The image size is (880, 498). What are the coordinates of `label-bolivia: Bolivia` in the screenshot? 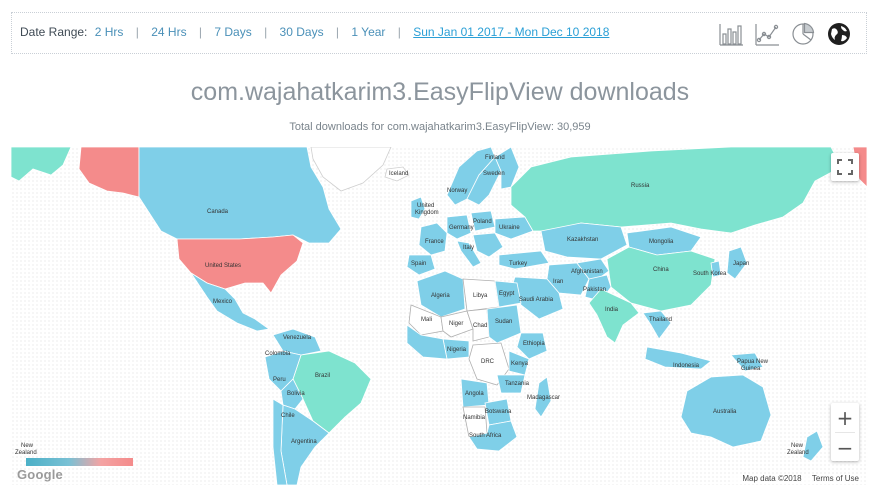 It's located at (296, 394).